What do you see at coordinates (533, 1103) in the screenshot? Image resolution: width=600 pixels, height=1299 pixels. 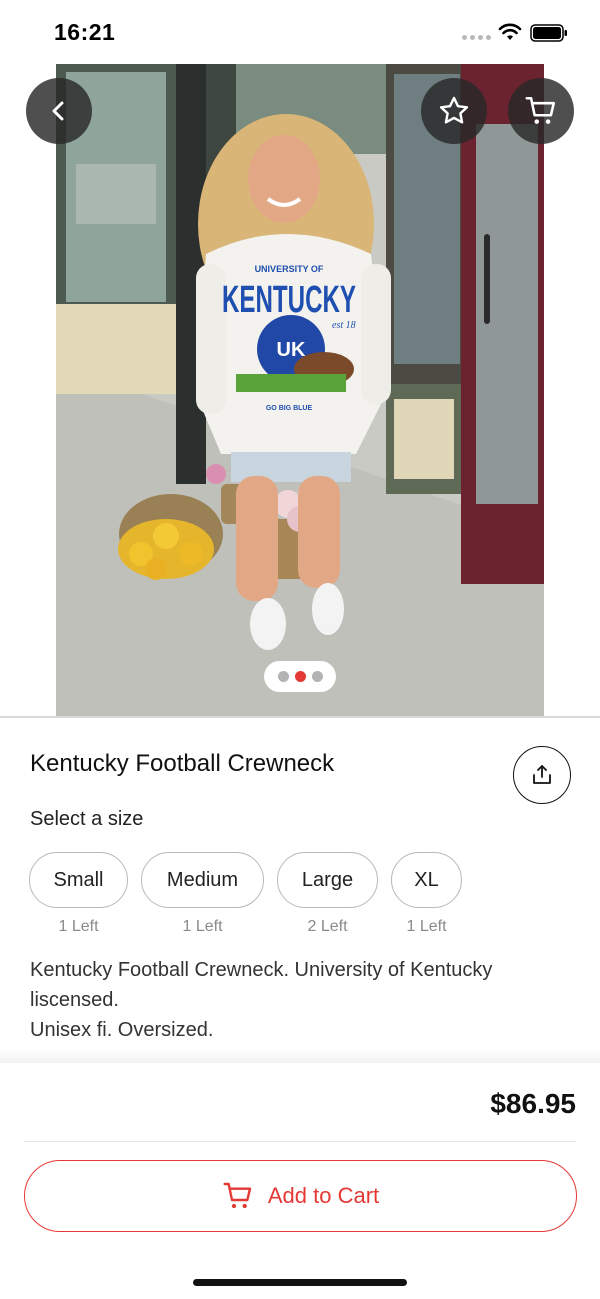 I see `product-price: $86.95` at bounding box center [533, 1103].